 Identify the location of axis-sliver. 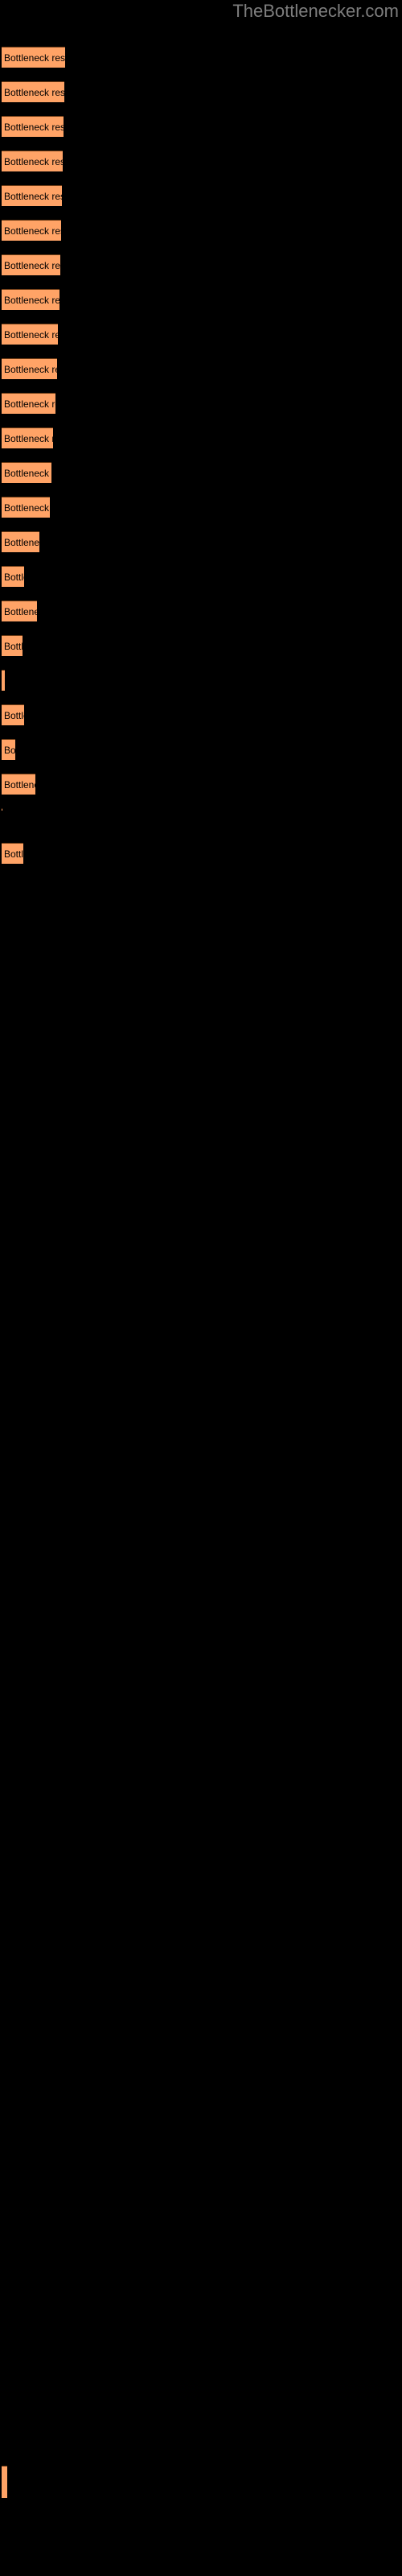
(4, 2482).